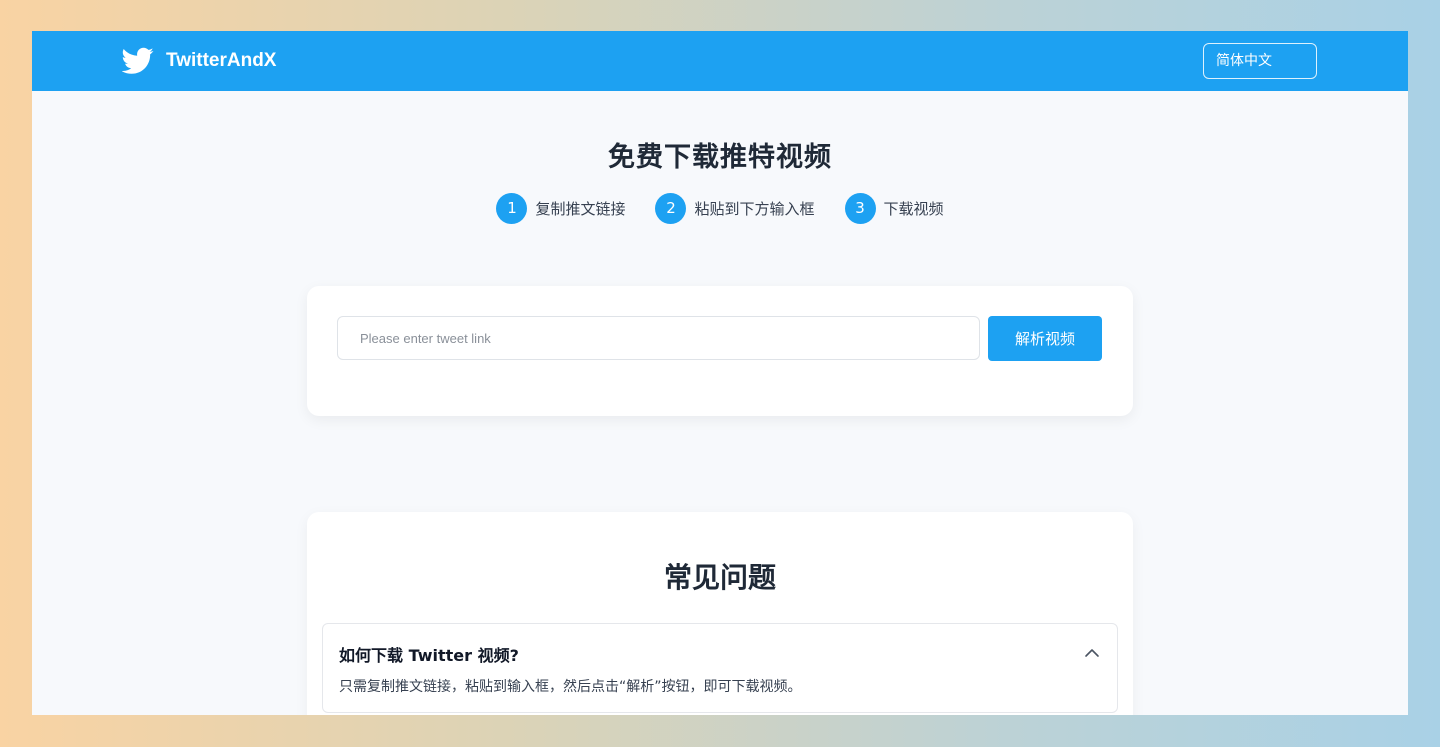 The width and height of the screenshot is (1440, 747). What do you see at coordinates (913, 209) in the screenshot?
I see `step-label: 下载视频` at bounding box center [913, 209].